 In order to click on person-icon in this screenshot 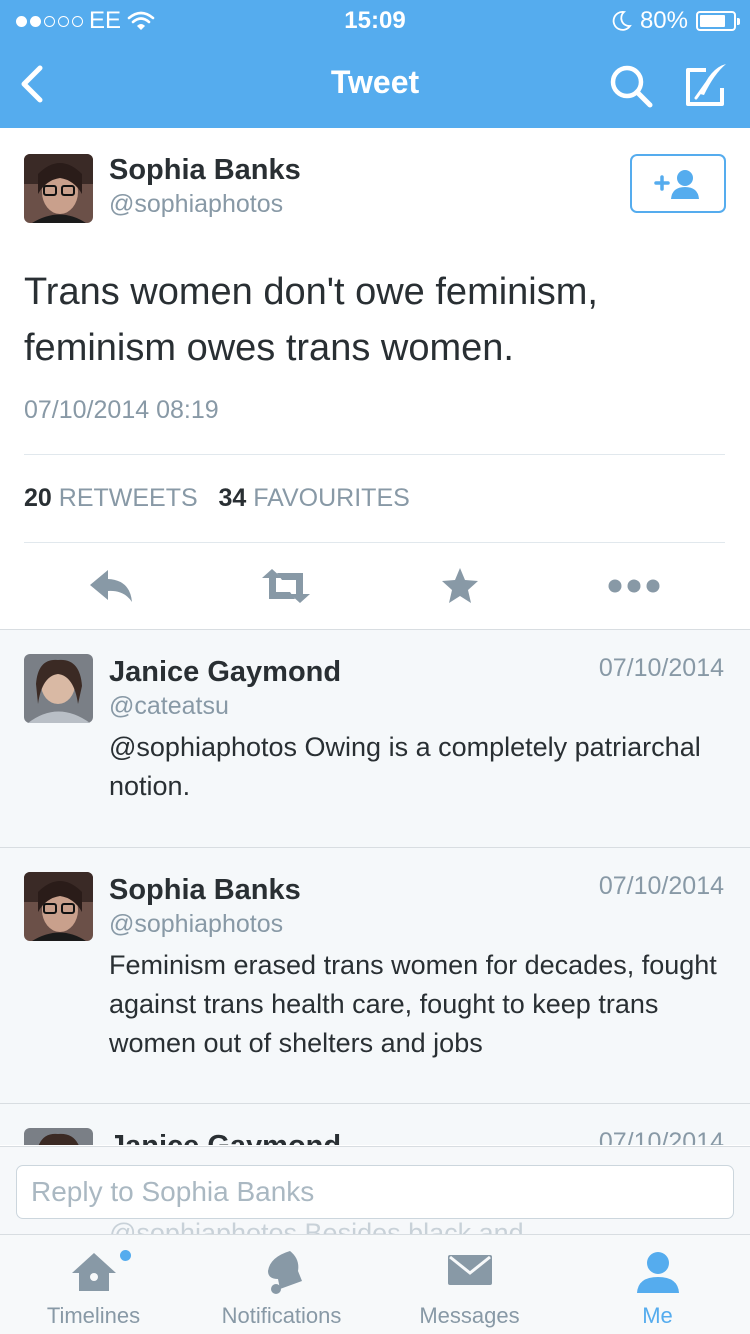, I will do `click(657, 1272)`.